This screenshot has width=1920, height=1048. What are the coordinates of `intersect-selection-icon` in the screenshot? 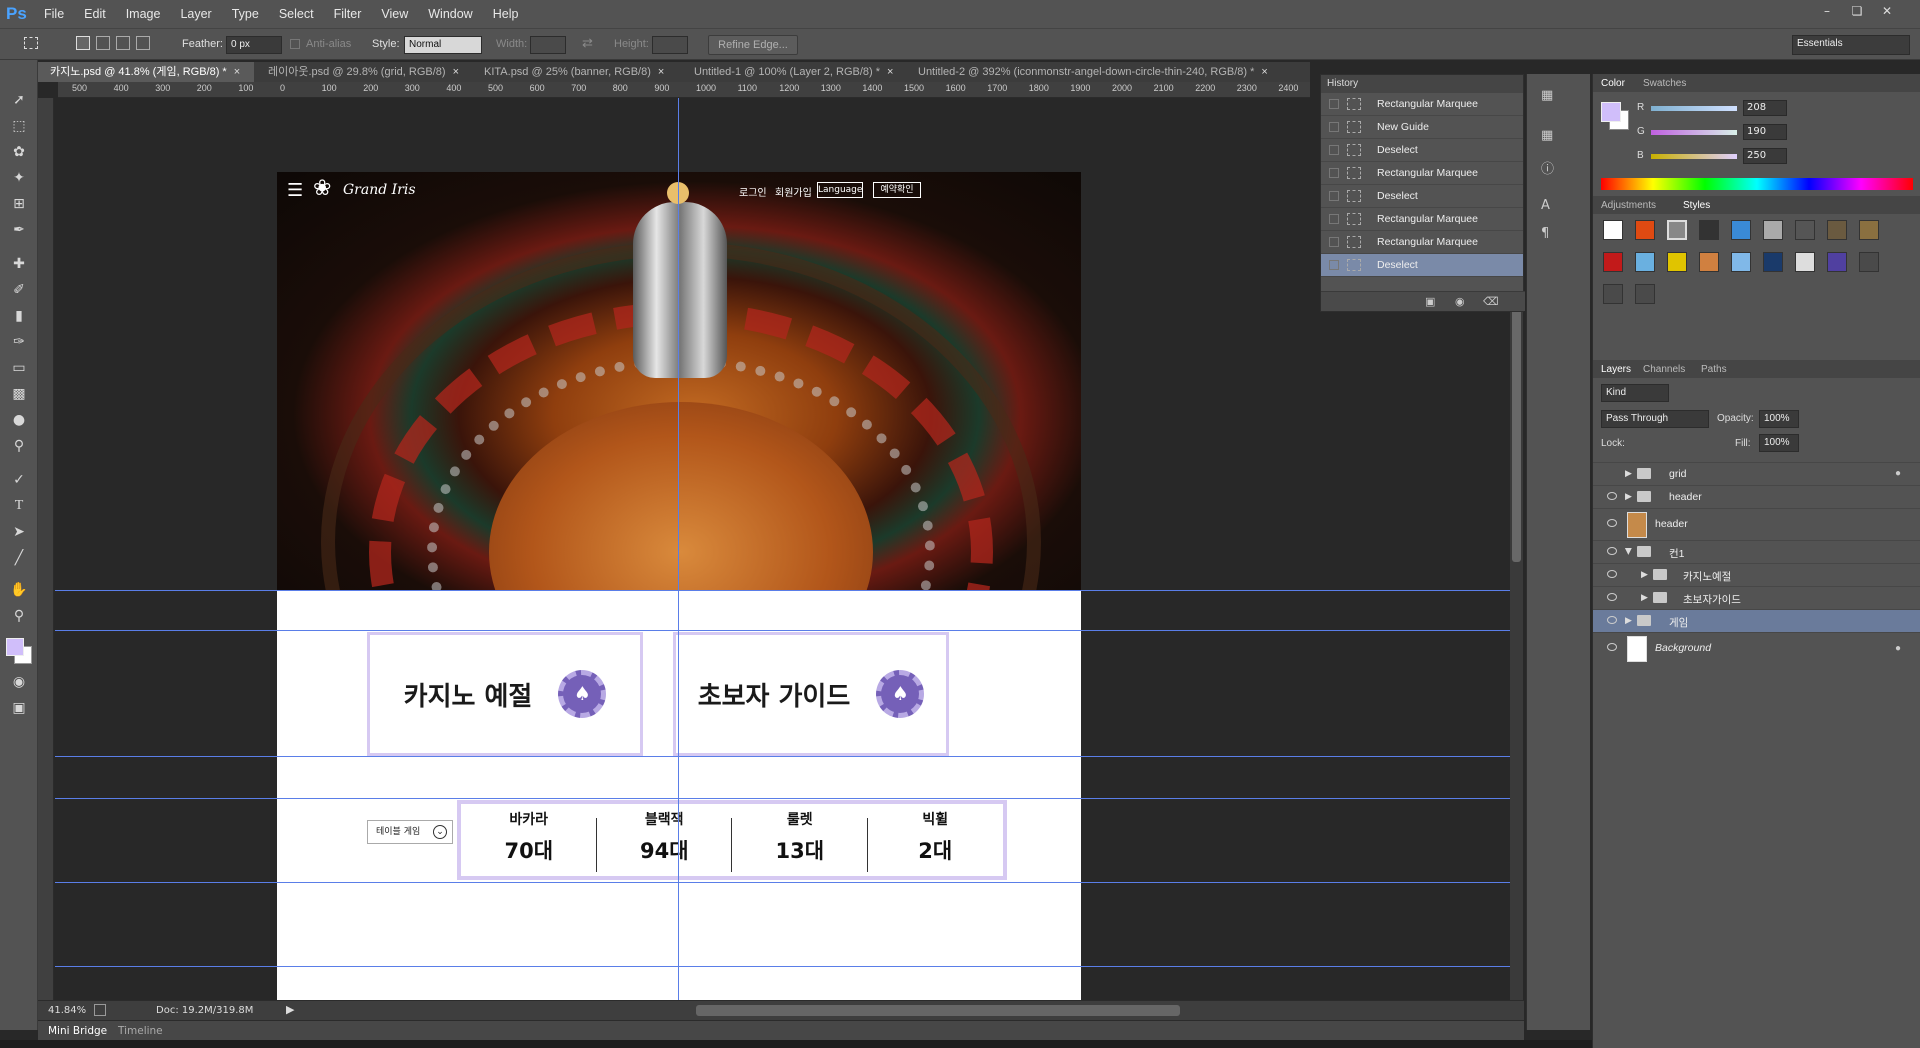 It's located at (143, 43).